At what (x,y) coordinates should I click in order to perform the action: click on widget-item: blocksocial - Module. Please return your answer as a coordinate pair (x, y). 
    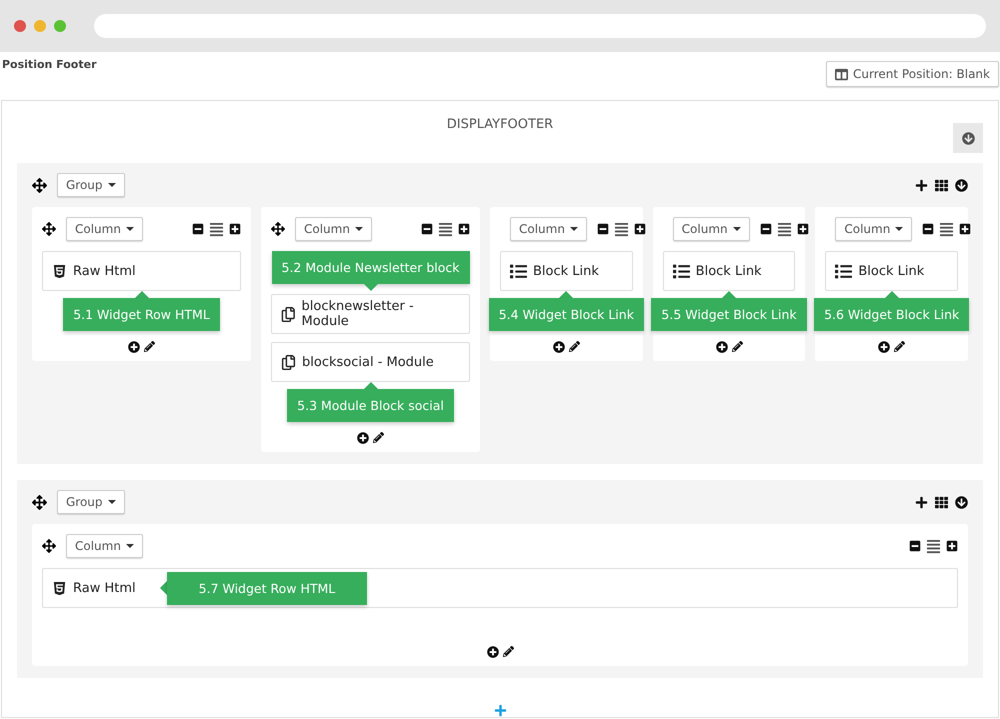
    Looking at the image, I should click on (370, 362).